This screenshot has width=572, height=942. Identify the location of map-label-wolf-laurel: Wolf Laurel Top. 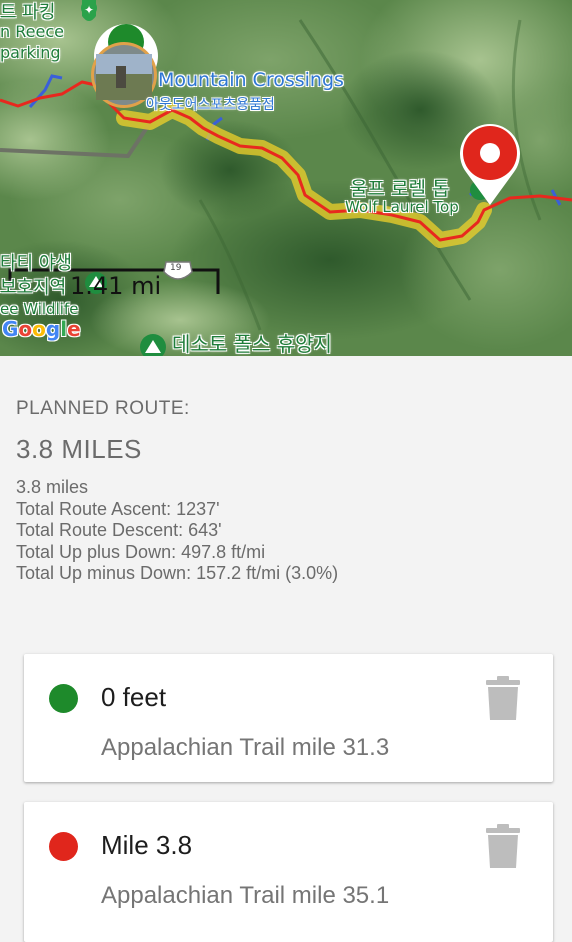
(402, 207).